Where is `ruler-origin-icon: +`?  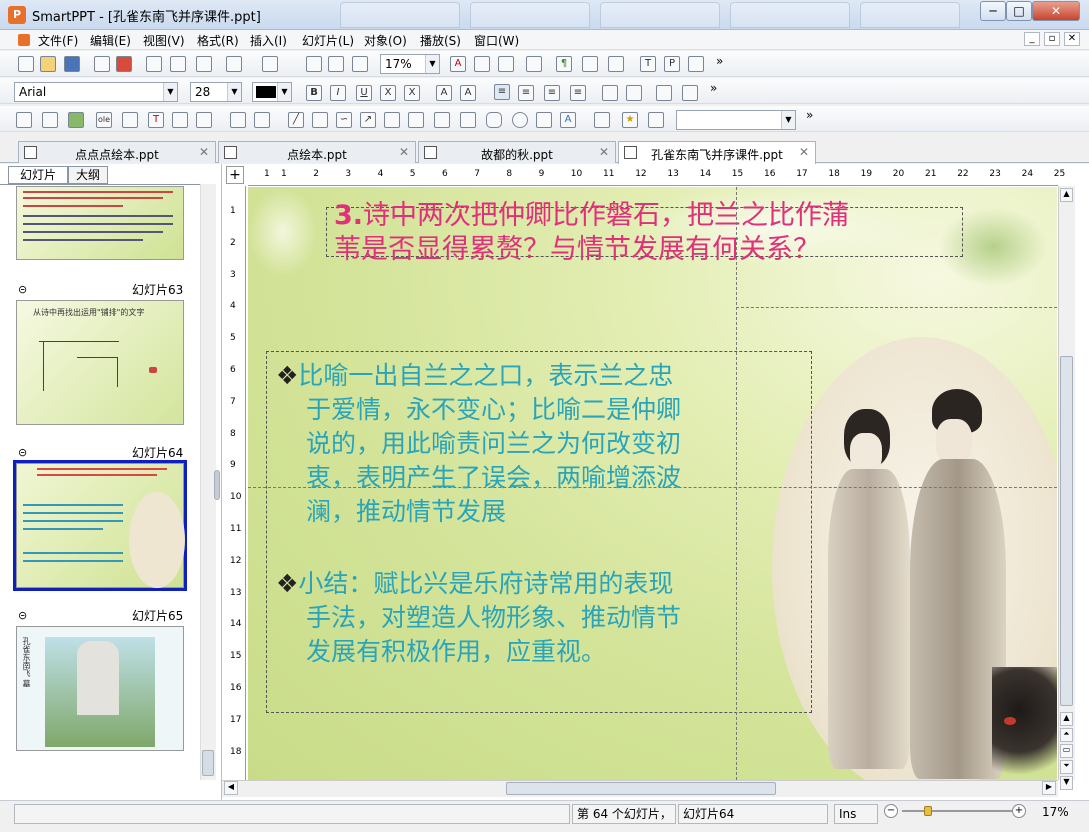 ruler-origin-icon: + is located at coordinates (235, 175).